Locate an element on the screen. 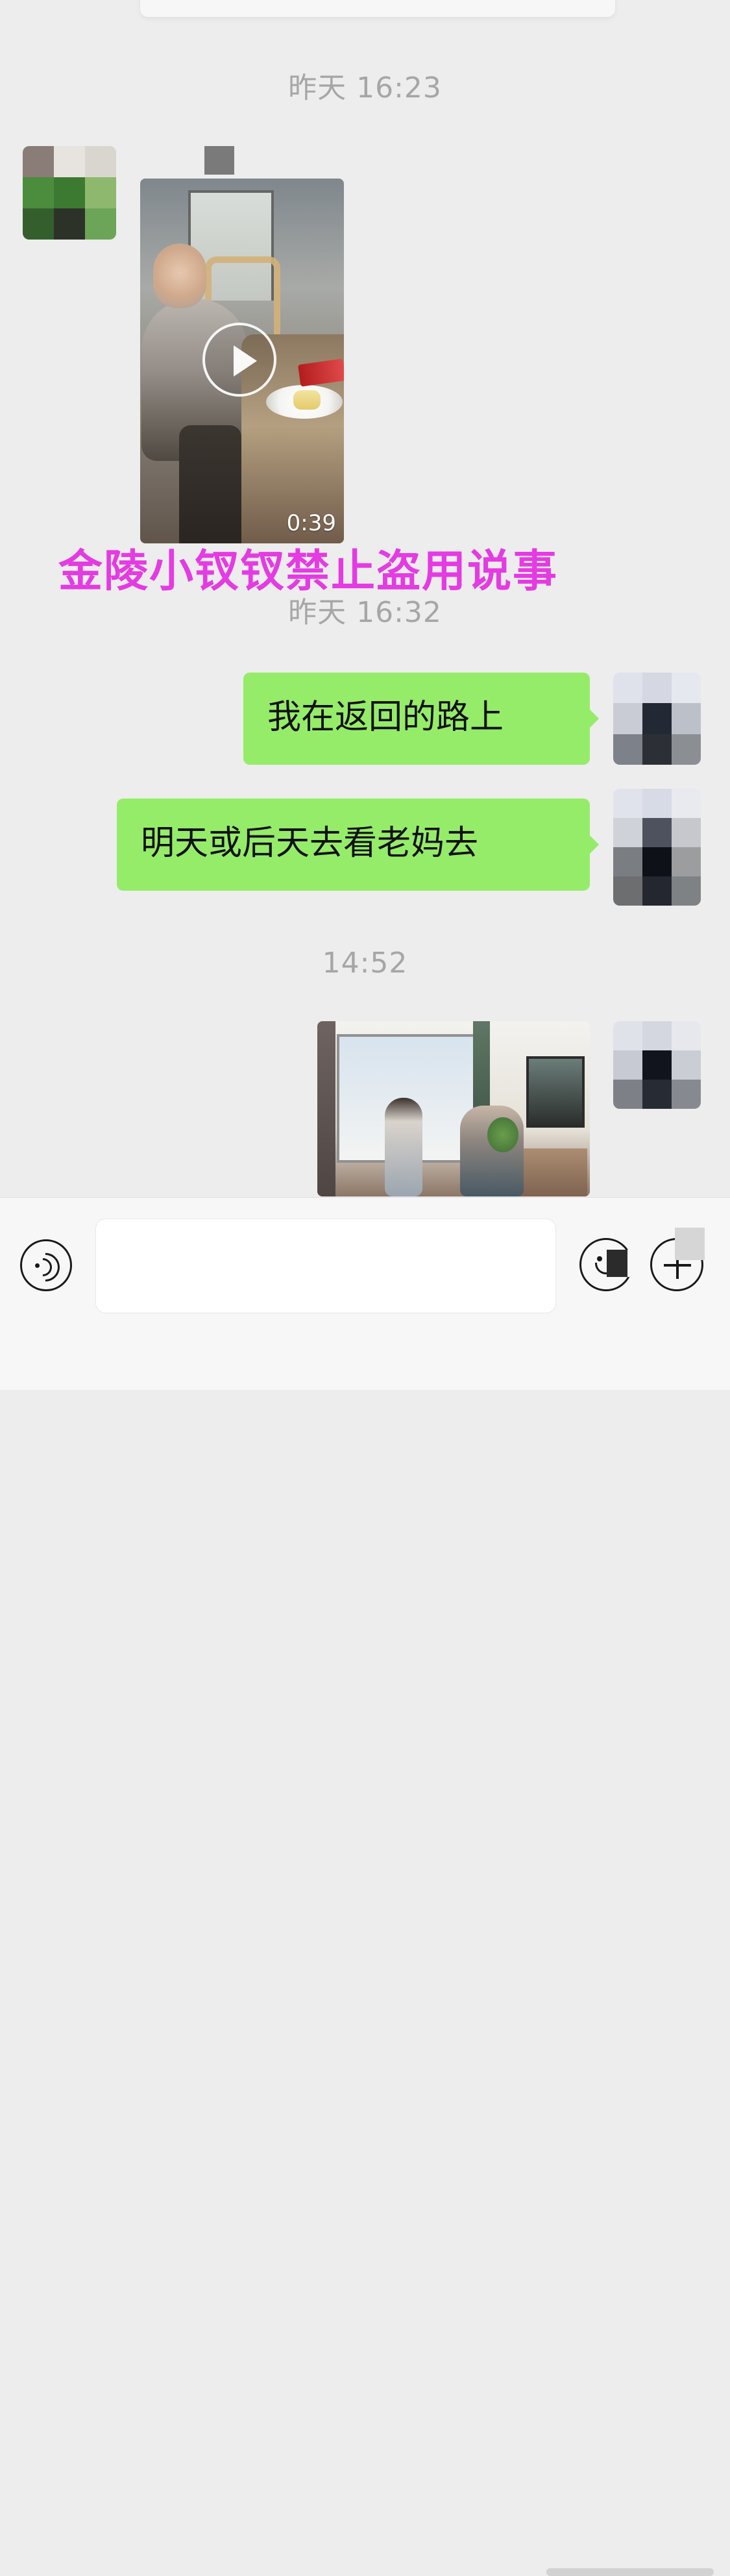 This screenshot has height=2576, width=730. photo-left-wall is located at coordinates (326, 1108).